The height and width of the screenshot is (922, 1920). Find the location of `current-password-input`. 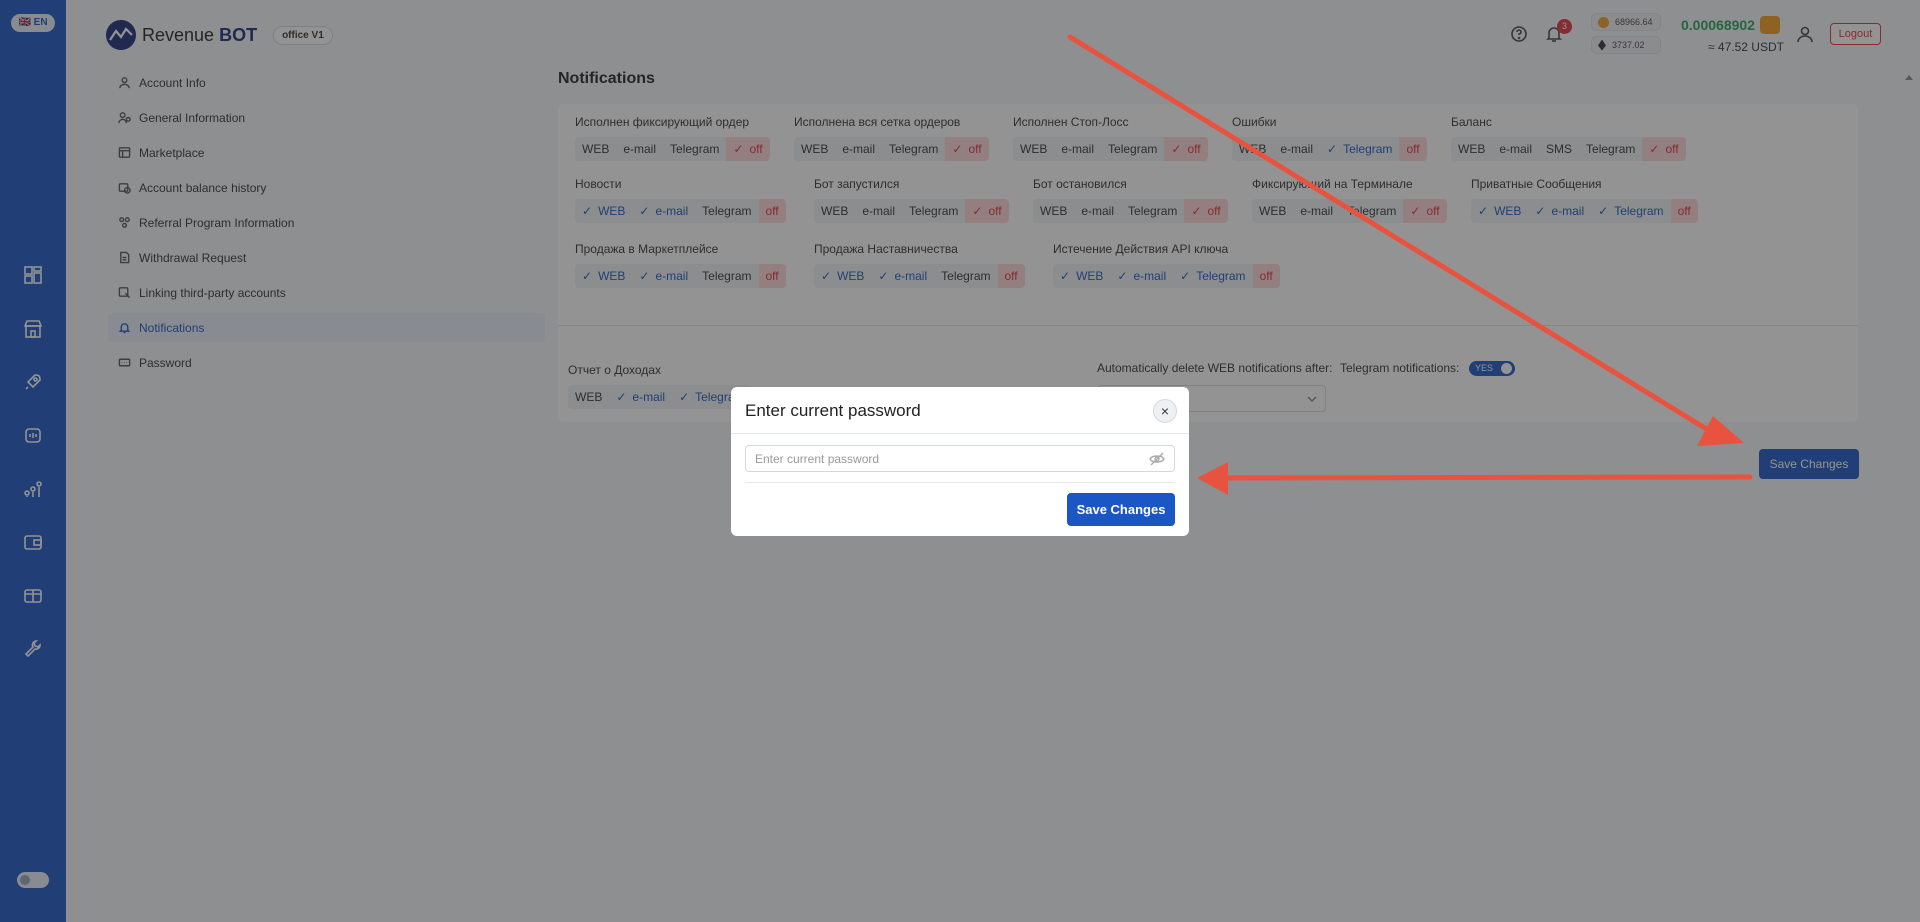

current-password-input is located at coordinates (960, 458).